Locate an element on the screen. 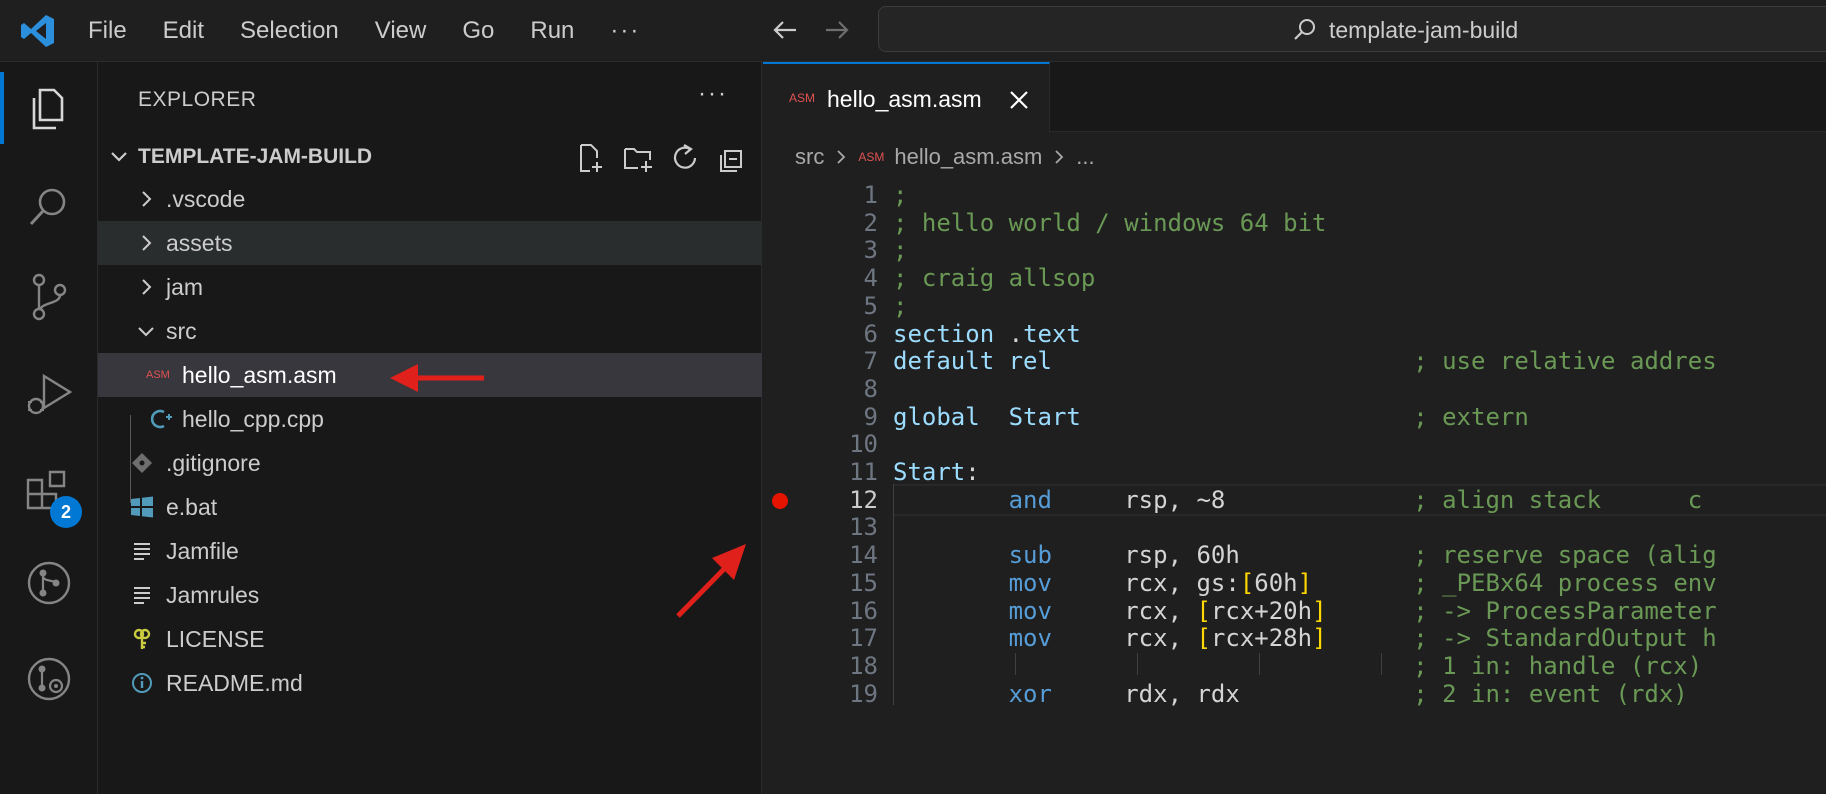 The width and height of the screenshot is (1826, 794). line-number: 19 is located at coordinates (863, 693).